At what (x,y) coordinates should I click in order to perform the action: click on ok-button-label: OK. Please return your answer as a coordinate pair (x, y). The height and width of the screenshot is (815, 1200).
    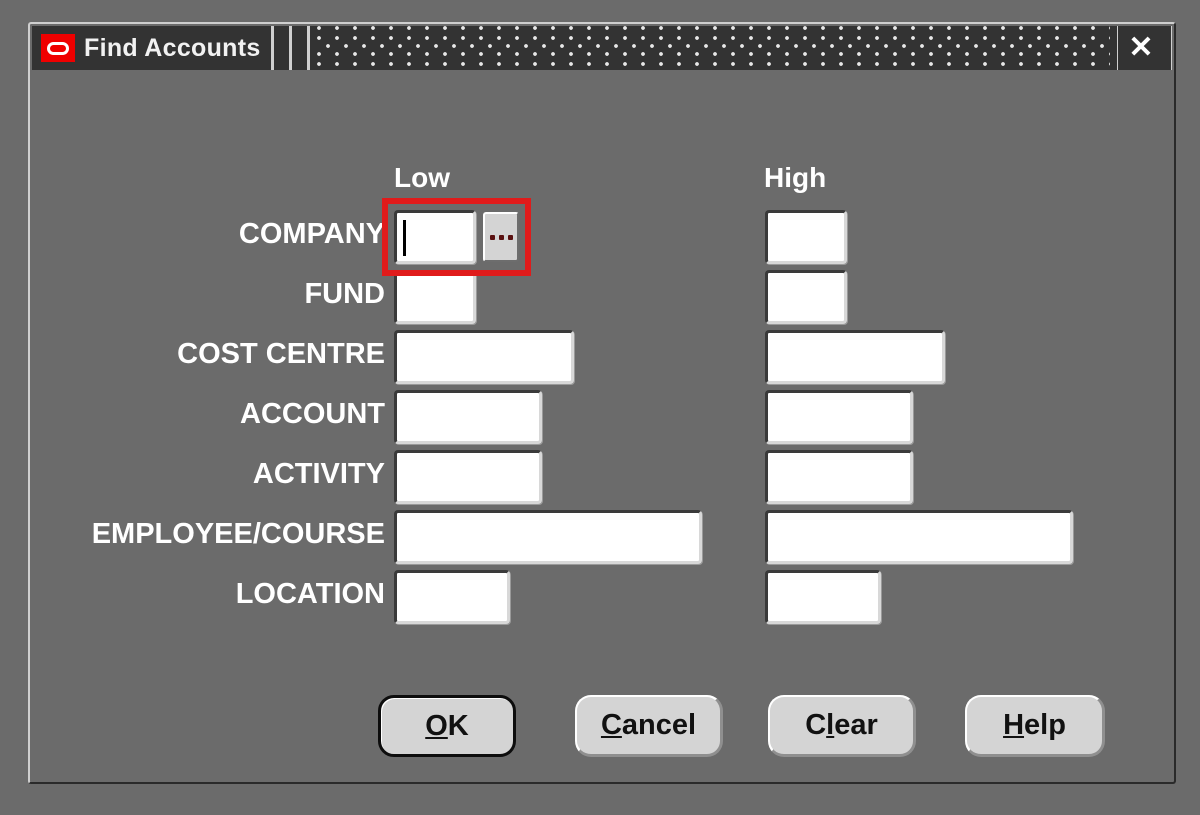
    Looking at the image, I should click on (447, 725).